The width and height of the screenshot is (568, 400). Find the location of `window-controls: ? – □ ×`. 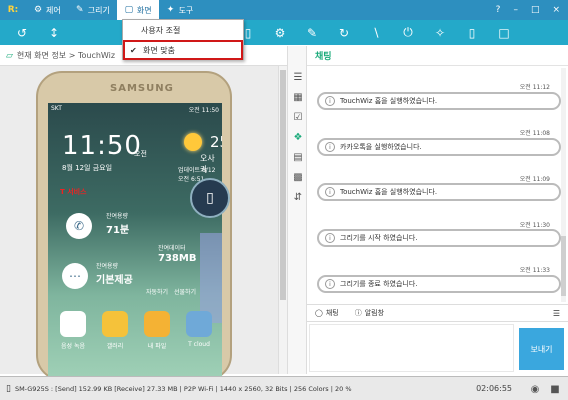

window-controls: ? – □ × is located at coordinates (532, 10).